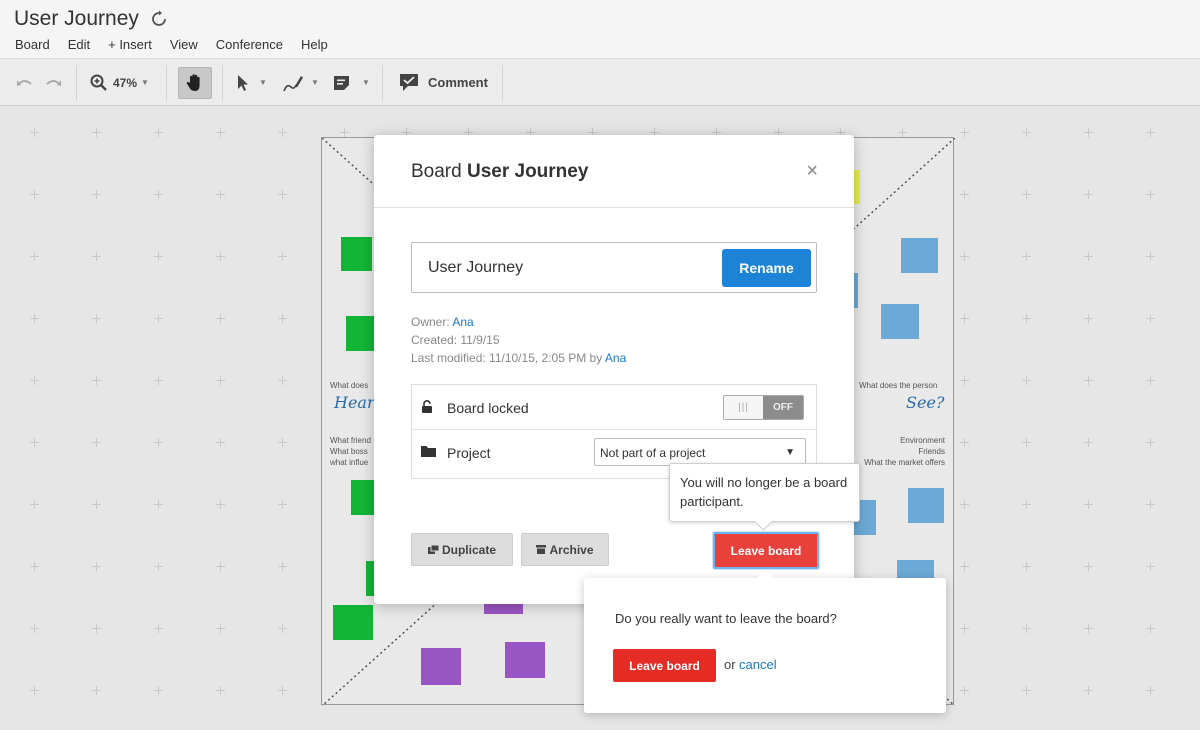  Describe the element at coordinates (130, 44) in the screenshot. I see `menu-insert: + Insert` at that location.